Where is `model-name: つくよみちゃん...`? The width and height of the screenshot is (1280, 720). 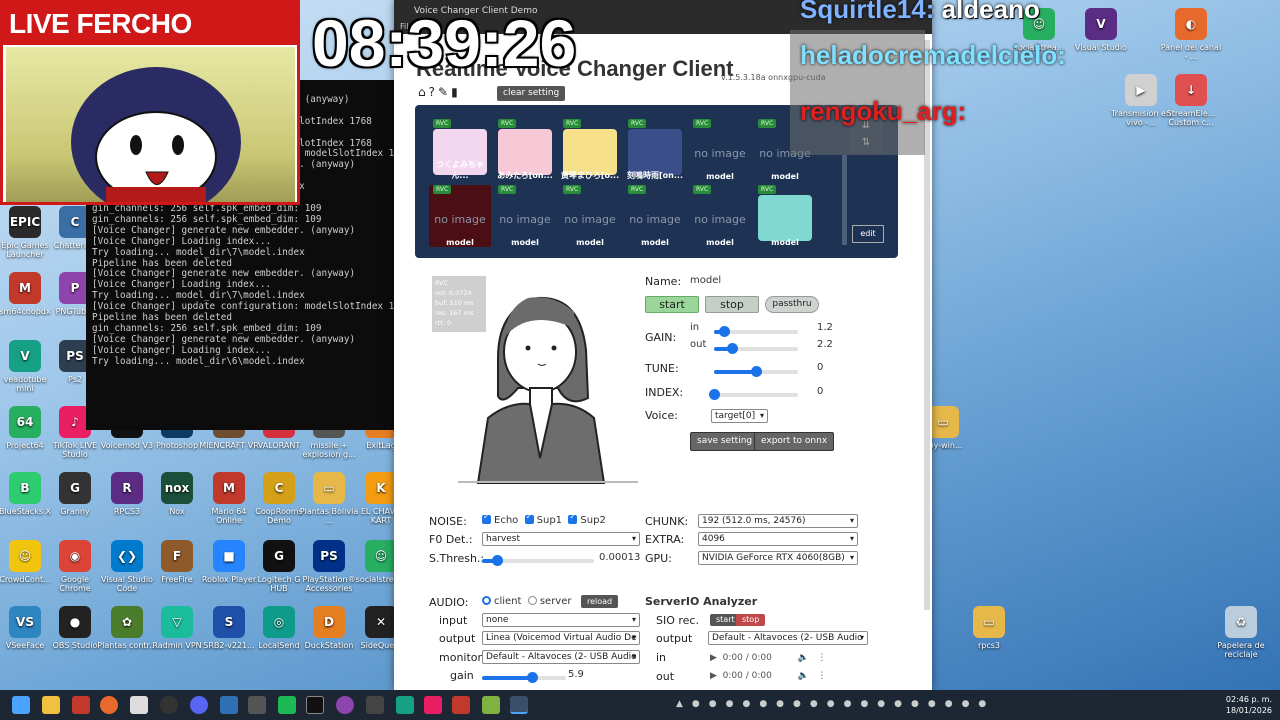
model-name: つくよみちゃん... is located at coordinates (460, 170).